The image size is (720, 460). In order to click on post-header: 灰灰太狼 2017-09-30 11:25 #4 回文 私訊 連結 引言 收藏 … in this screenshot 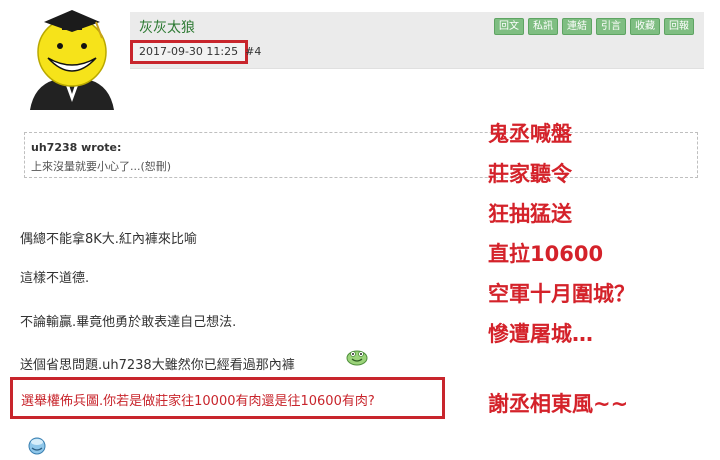, I will do `click(417, 40)`.